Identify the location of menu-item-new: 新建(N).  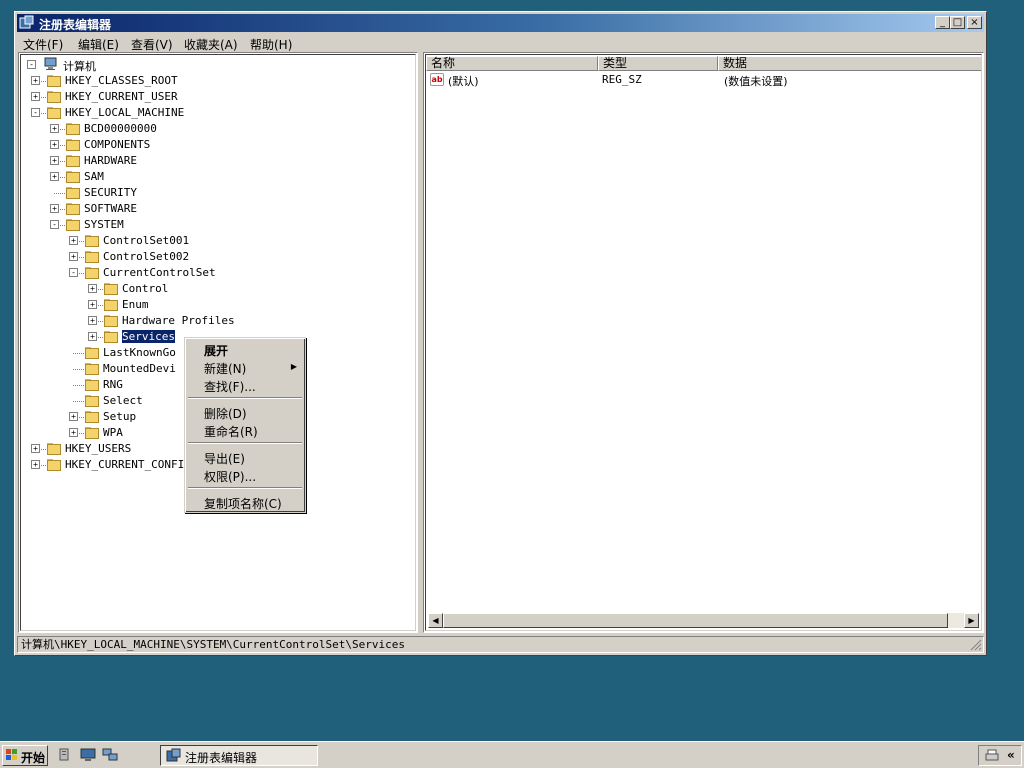
(225, 368).